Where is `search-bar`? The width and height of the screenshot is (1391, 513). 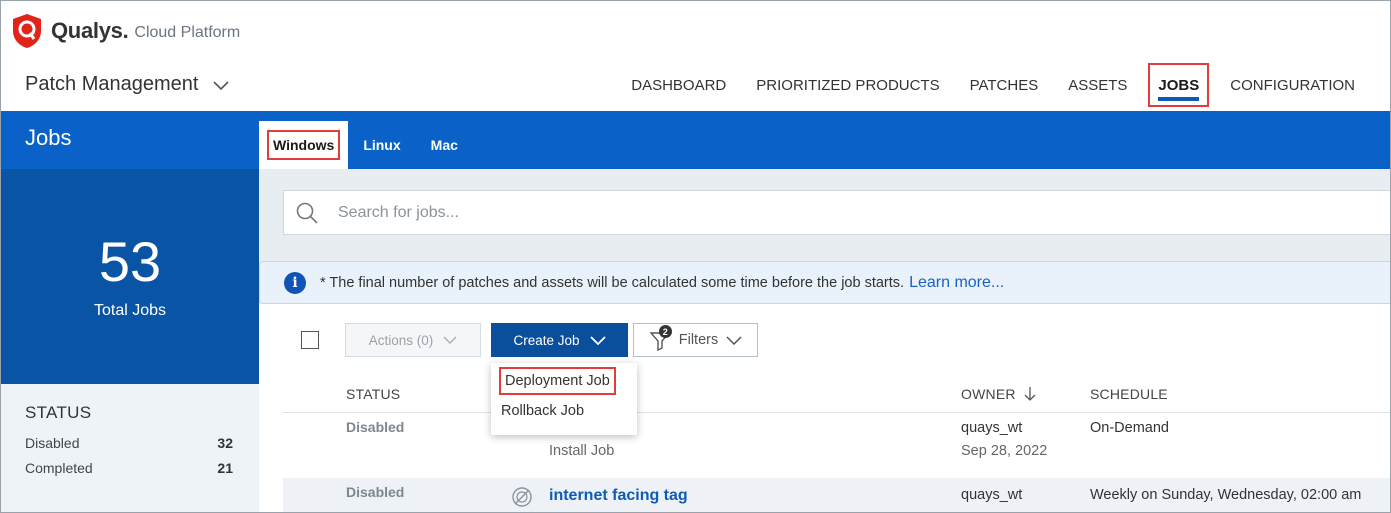
search-bar is located at coordinates (836, 212).